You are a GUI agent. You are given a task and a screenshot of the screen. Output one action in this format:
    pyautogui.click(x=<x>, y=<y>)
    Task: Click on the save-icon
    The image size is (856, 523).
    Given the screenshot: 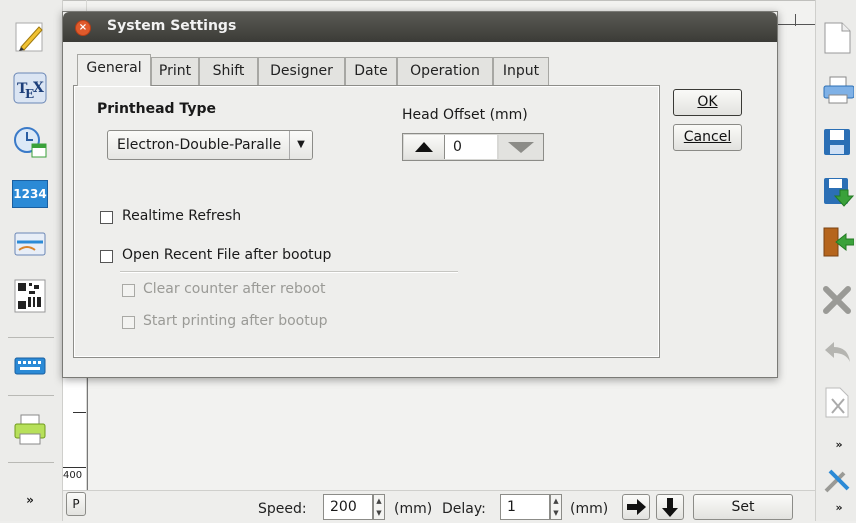 What is the action you would take?
    pyautogui.click(x=837, y=144)
    